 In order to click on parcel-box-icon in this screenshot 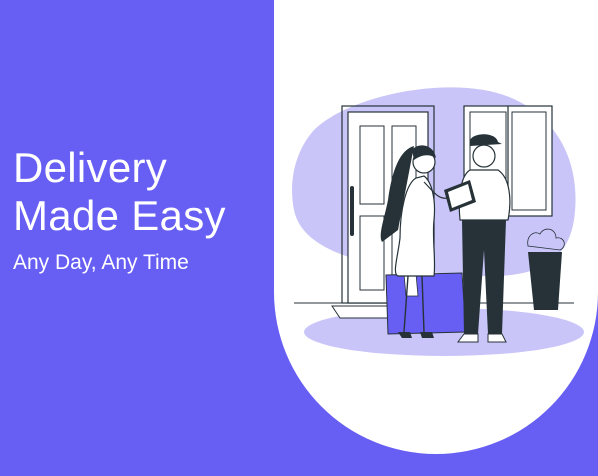, I will do `click(426, 303)`.